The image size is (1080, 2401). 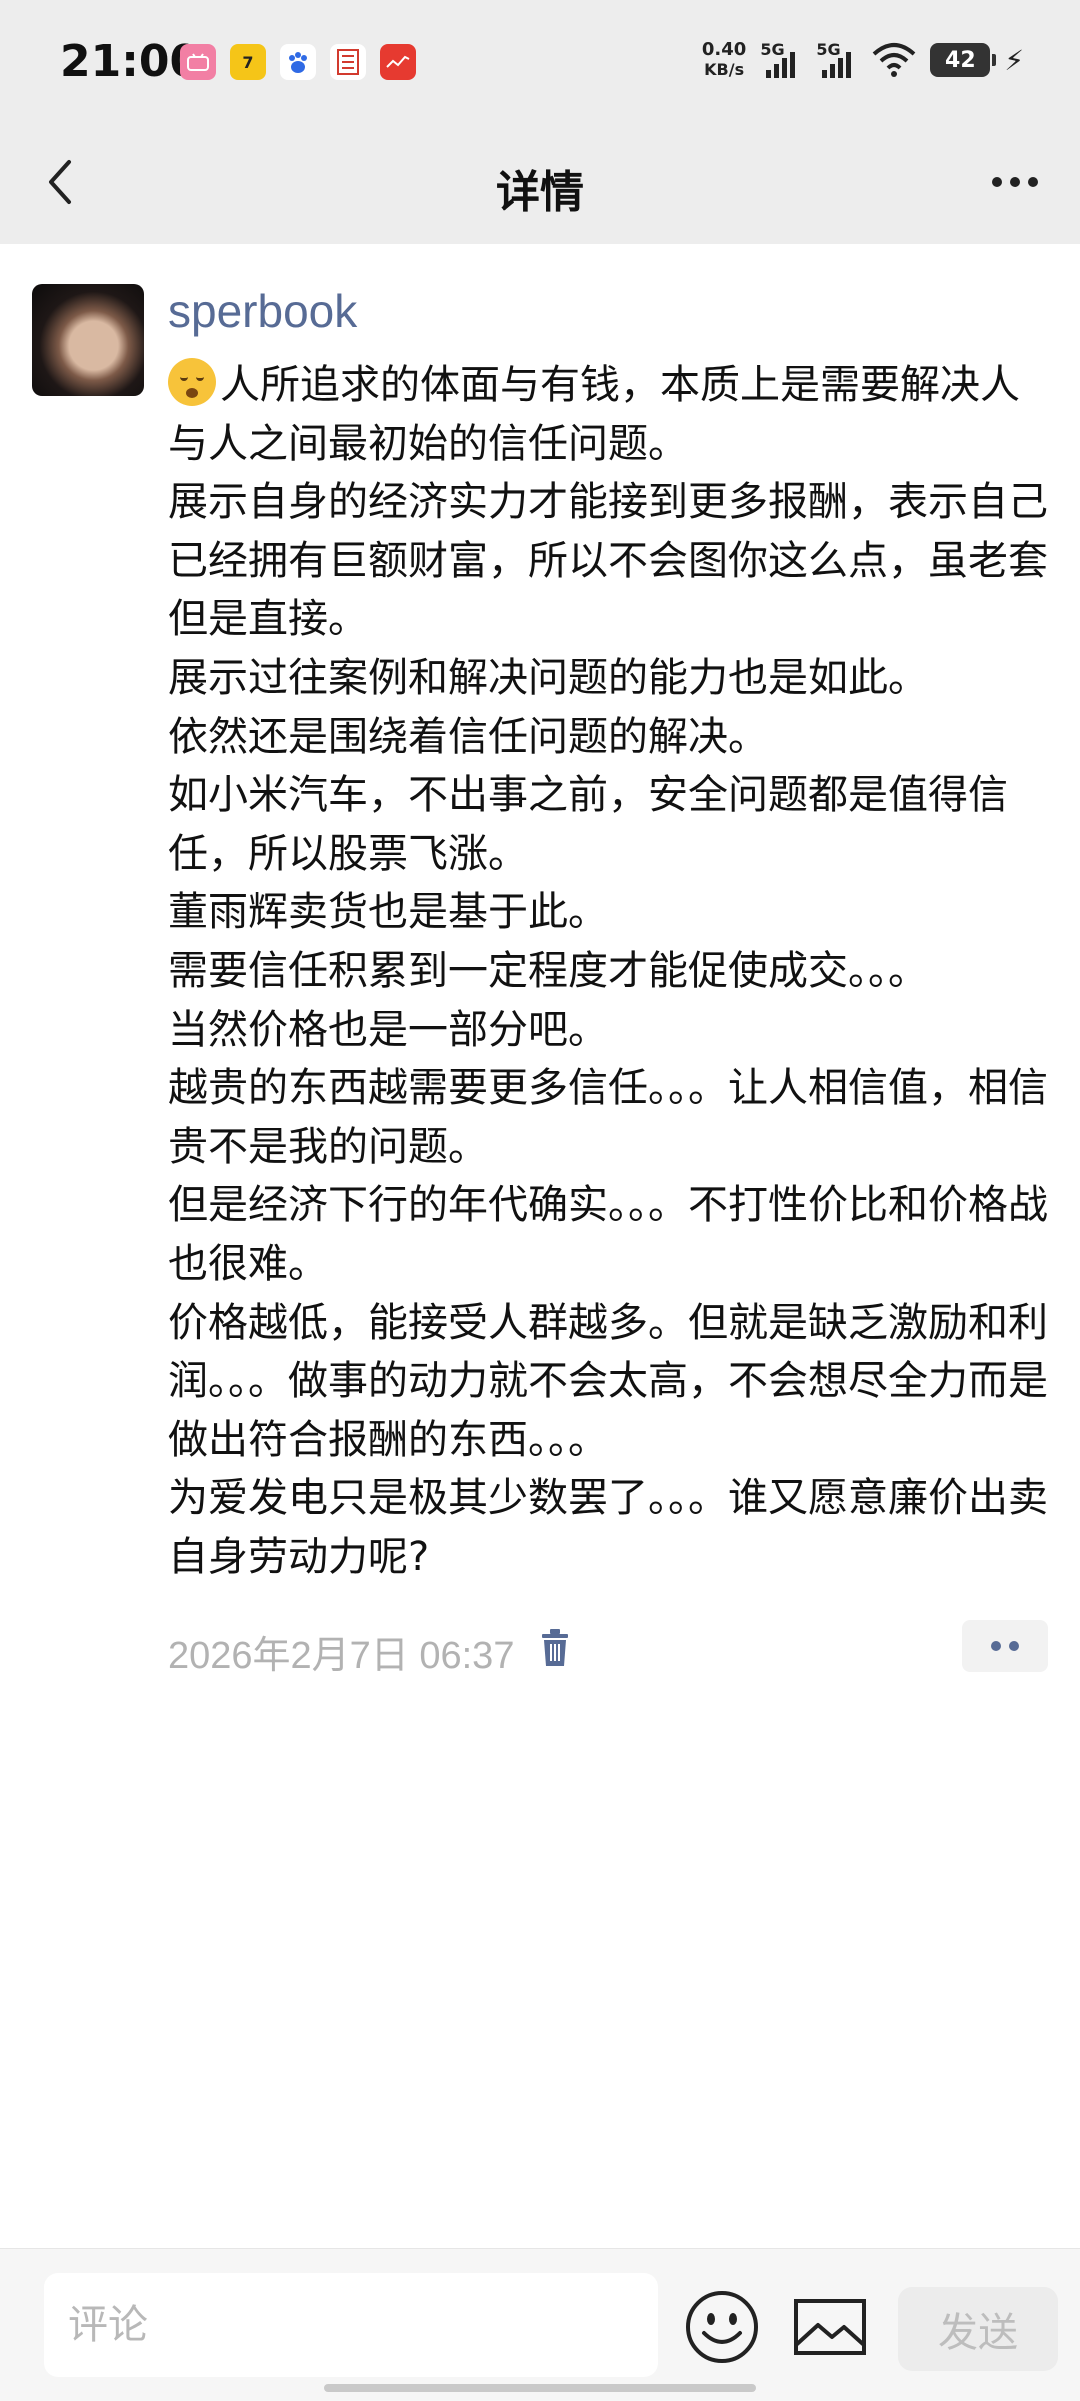 What do you see at coordinates (1005, 1646) in the screenshot?
I see `like-comment-button` at bounding box center [1005, 1646].